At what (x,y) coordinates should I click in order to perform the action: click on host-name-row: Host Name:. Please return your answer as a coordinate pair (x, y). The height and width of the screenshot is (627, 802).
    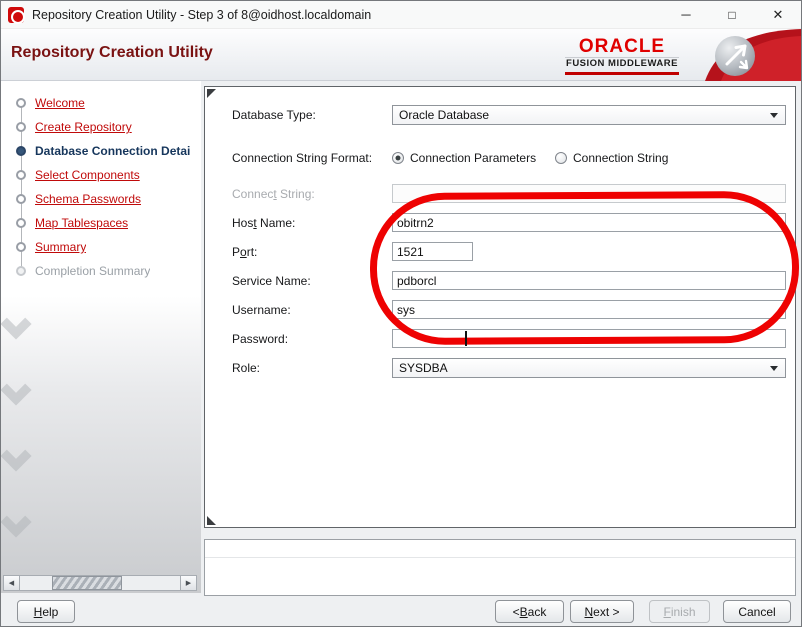
    Looking at the image, I should click on (500, 223).